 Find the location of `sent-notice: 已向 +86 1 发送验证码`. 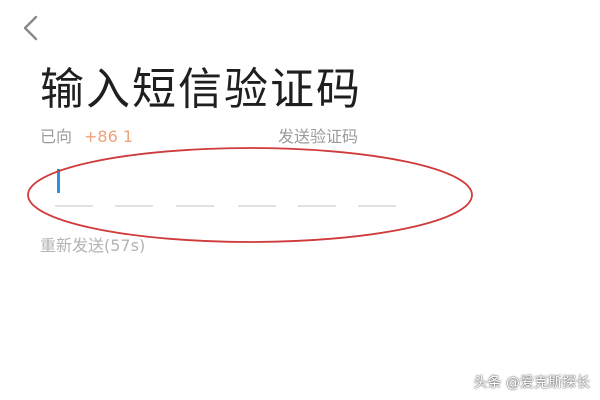

sent-notice: 已向 +86 1 发送验证码 is located at coordinates (300, 137).